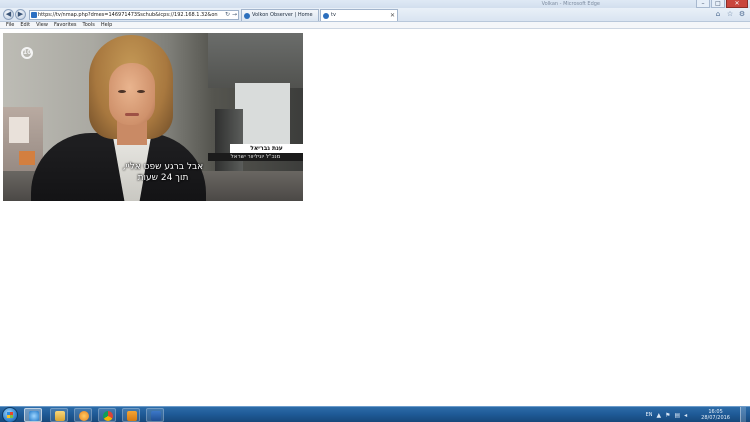  Describe the element at coordinates (255, 157) in the screenshot. I see `lower-third-title: מנכ"ל יוניליוור ישראל` at that location.